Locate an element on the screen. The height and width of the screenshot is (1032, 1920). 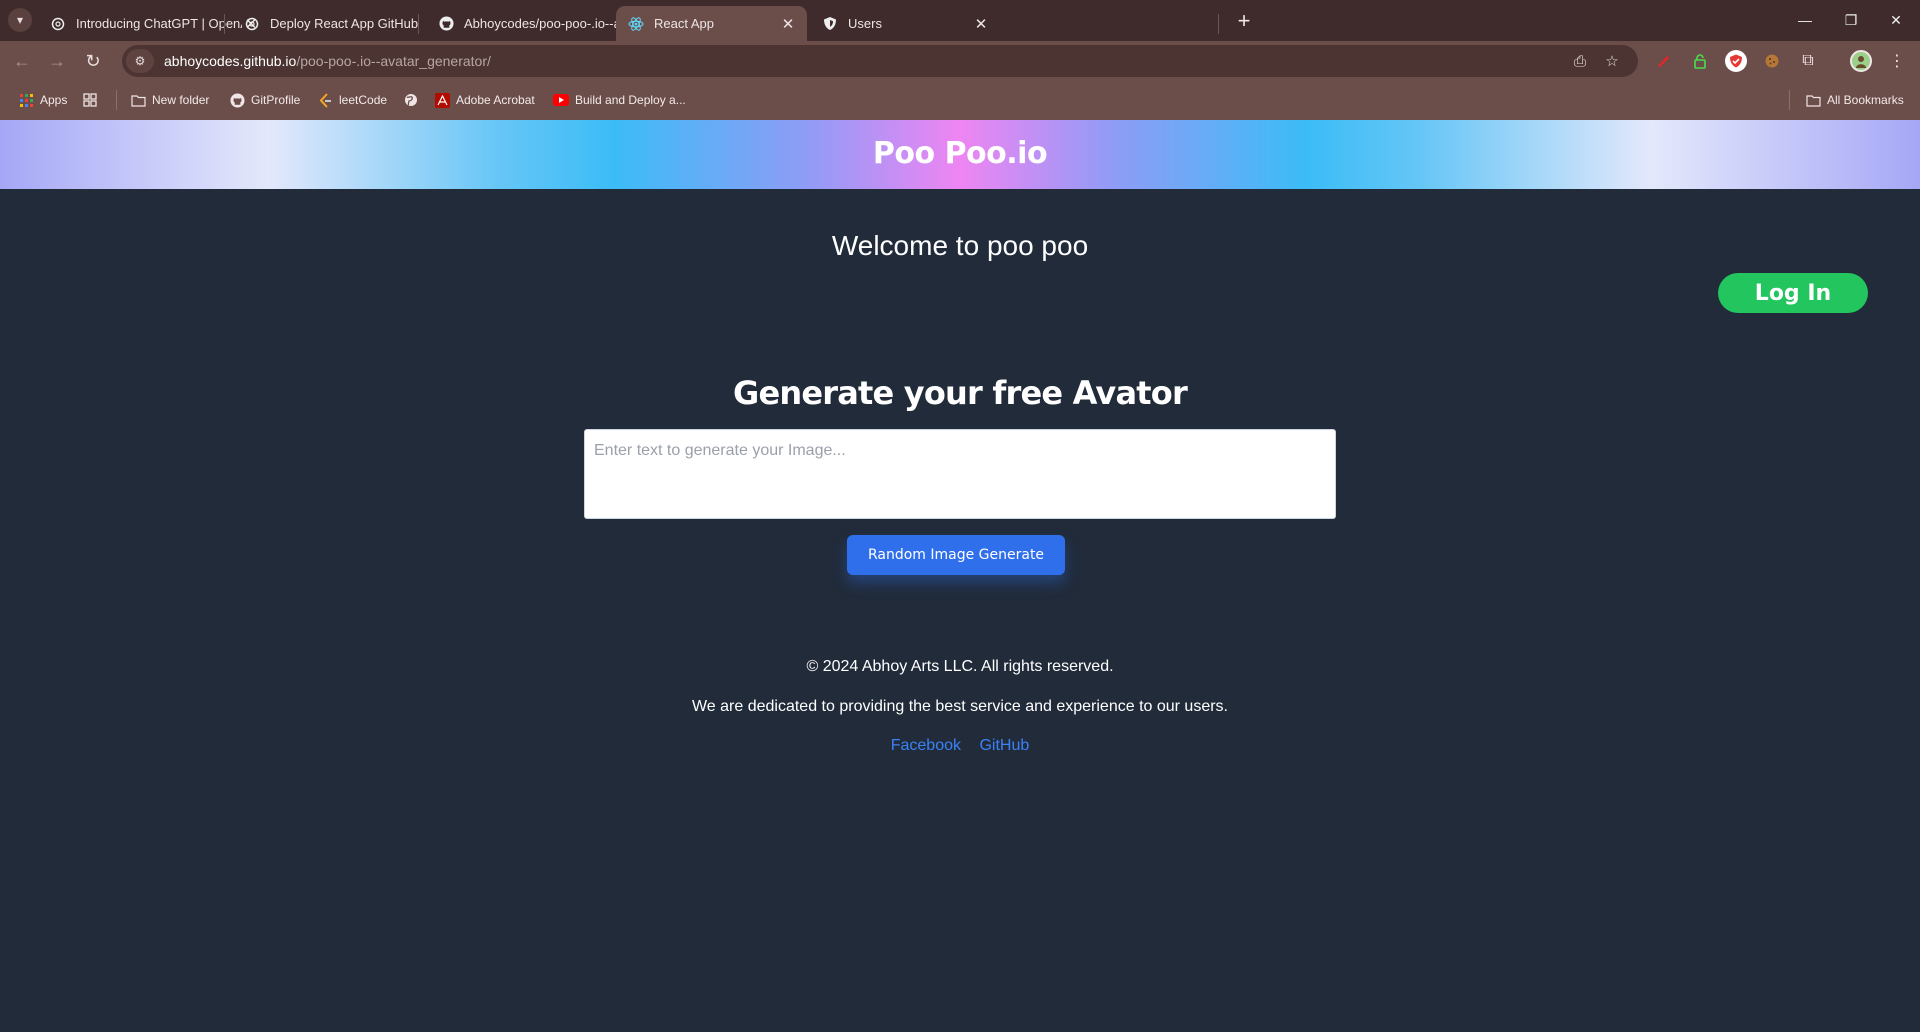
apps-grid-icon is located at coordinates (26, 100).